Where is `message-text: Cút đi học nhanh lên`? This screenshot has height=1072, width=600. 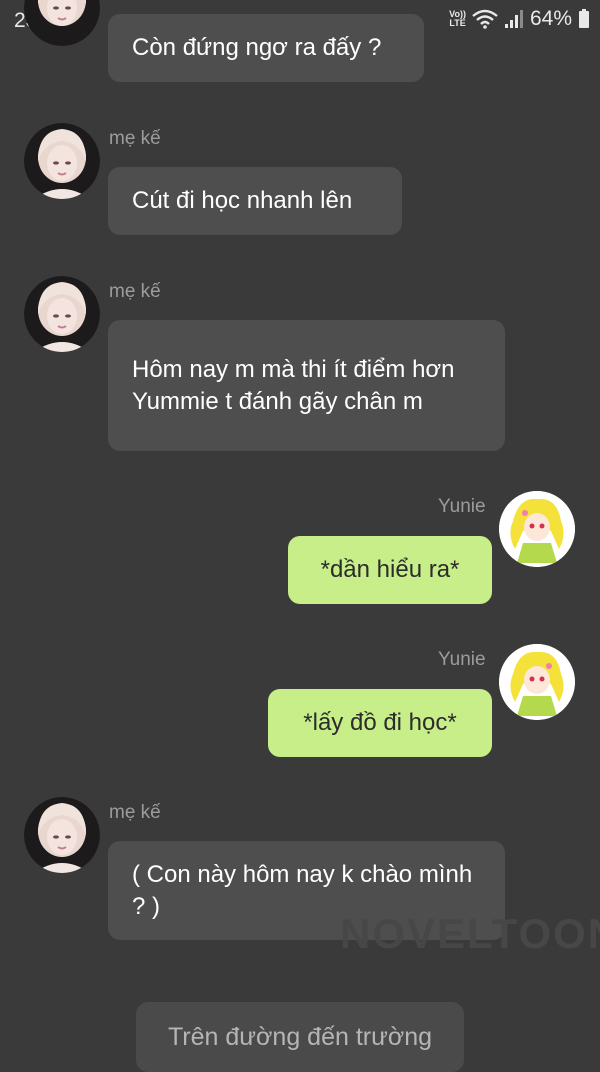 message-text: Cút đi học nhanh lên is located at coordinates (242, 200).